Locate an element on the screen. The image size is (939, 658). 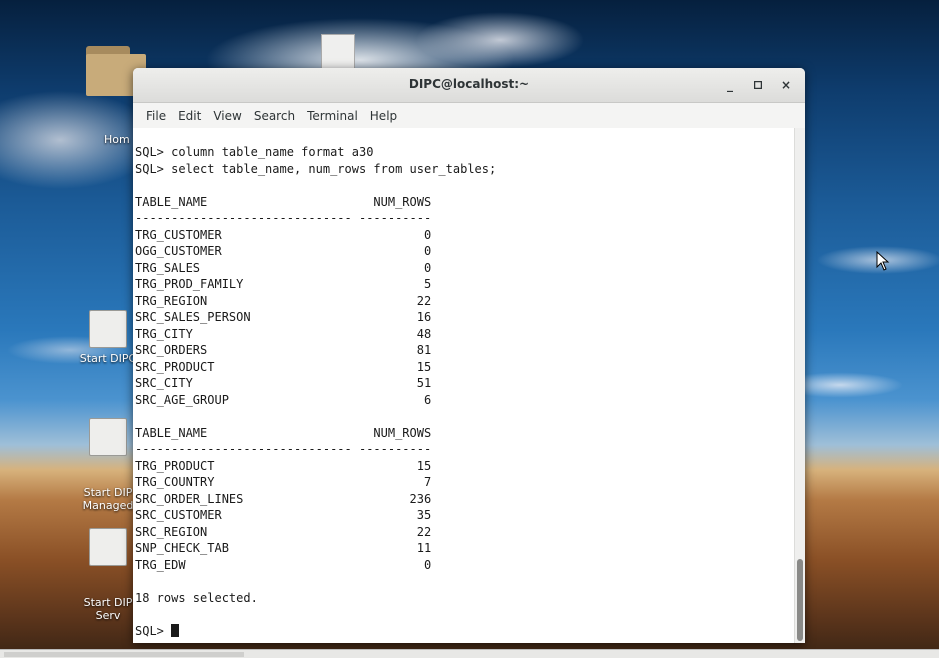
launcher-label: Start DIPC is located at coordinates (108, 358).